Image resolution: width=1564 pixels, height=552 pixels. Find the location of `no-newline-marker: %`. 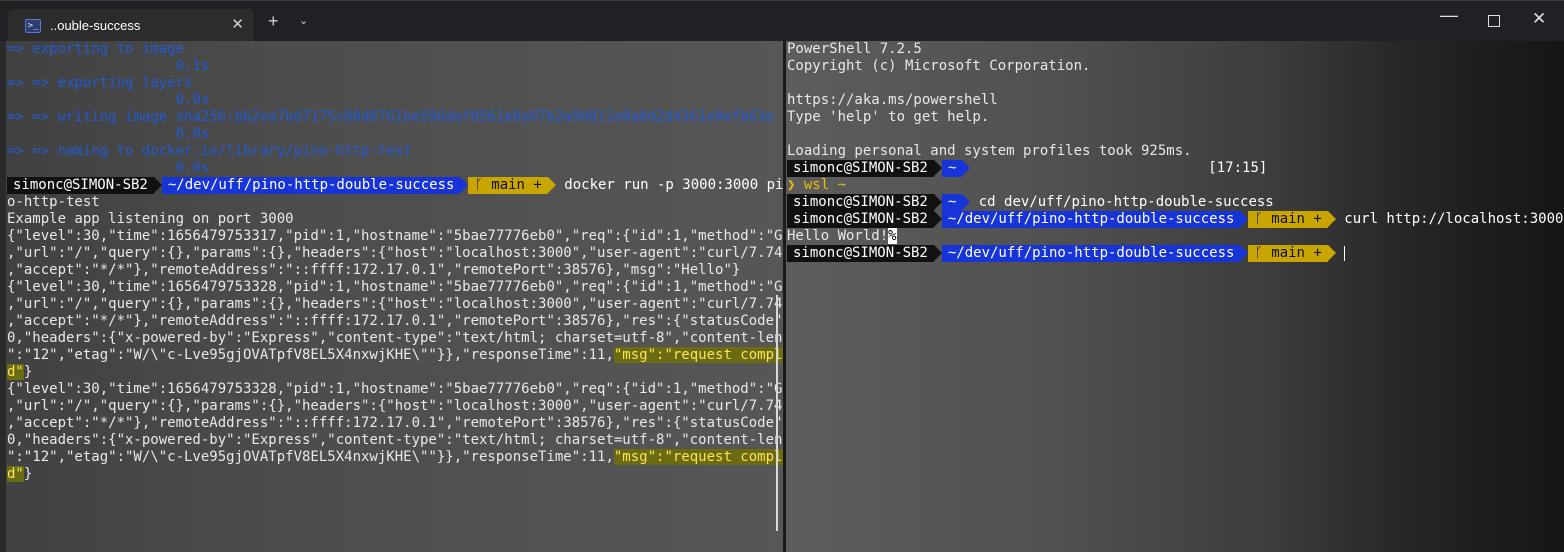

no-newline-marker: % is located at coordinates (892, 236).